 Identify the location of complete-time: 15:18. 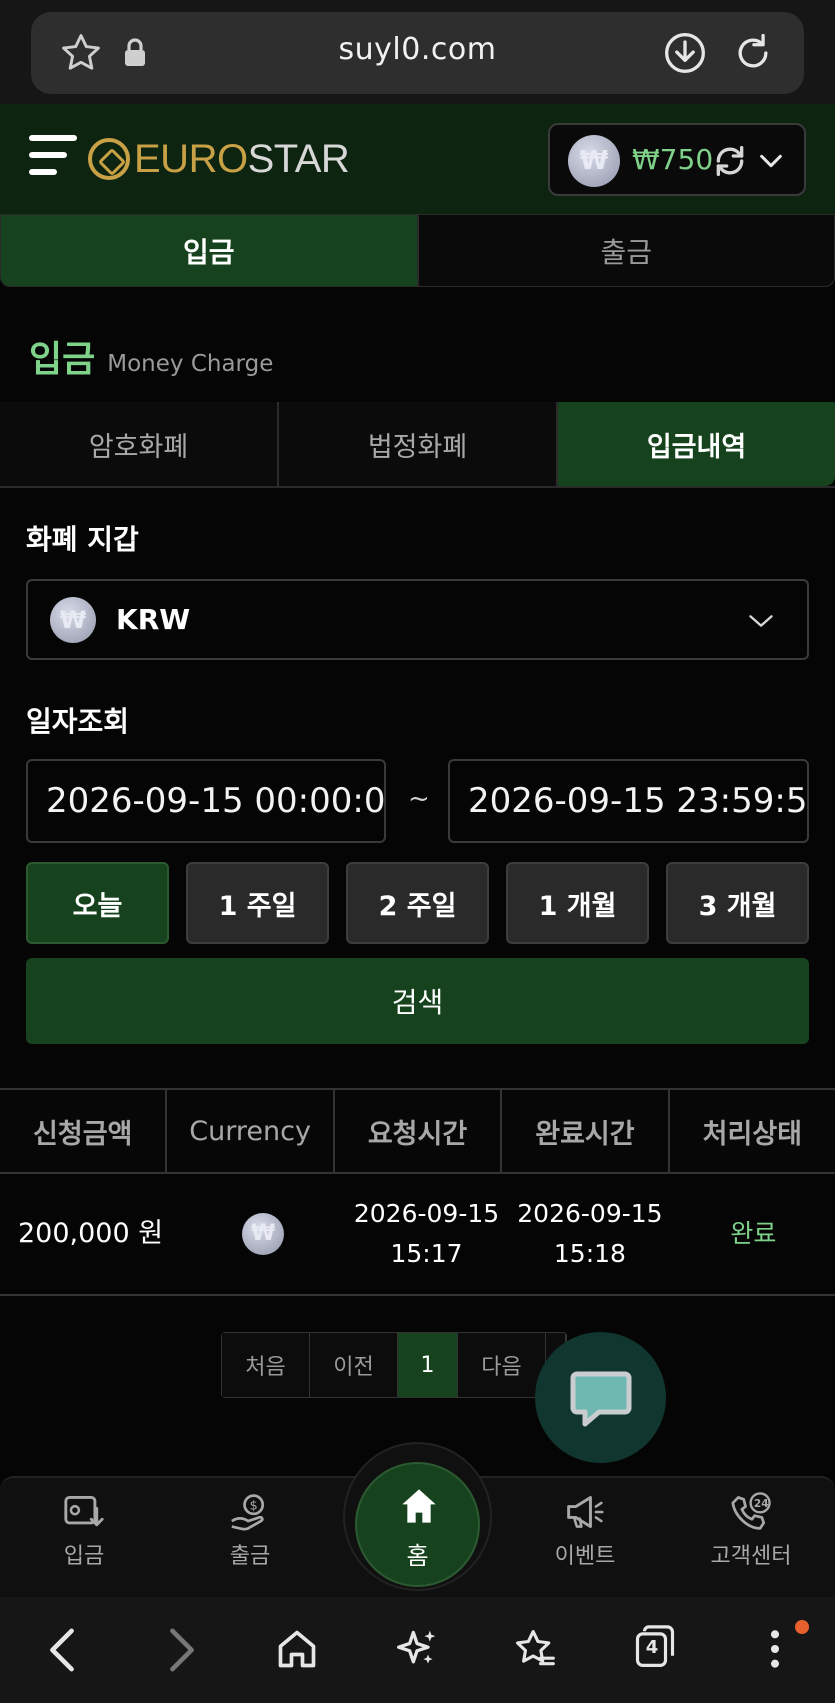
(589, 1253).